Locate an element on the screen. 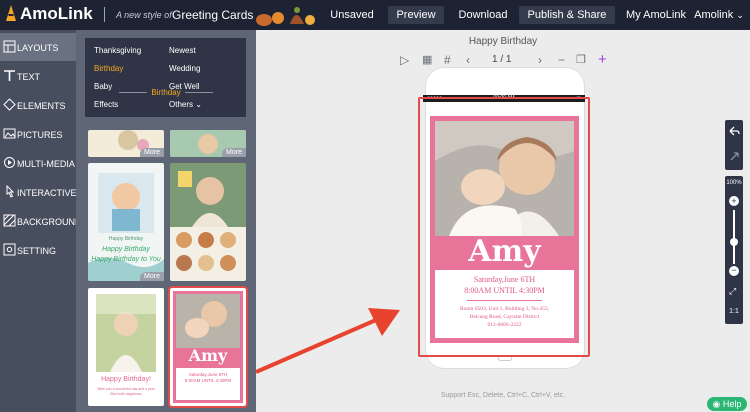 This screenshot has height=412, width=750. sidebar-item-pictures: PICTURES is located at coordinates (38, 134).